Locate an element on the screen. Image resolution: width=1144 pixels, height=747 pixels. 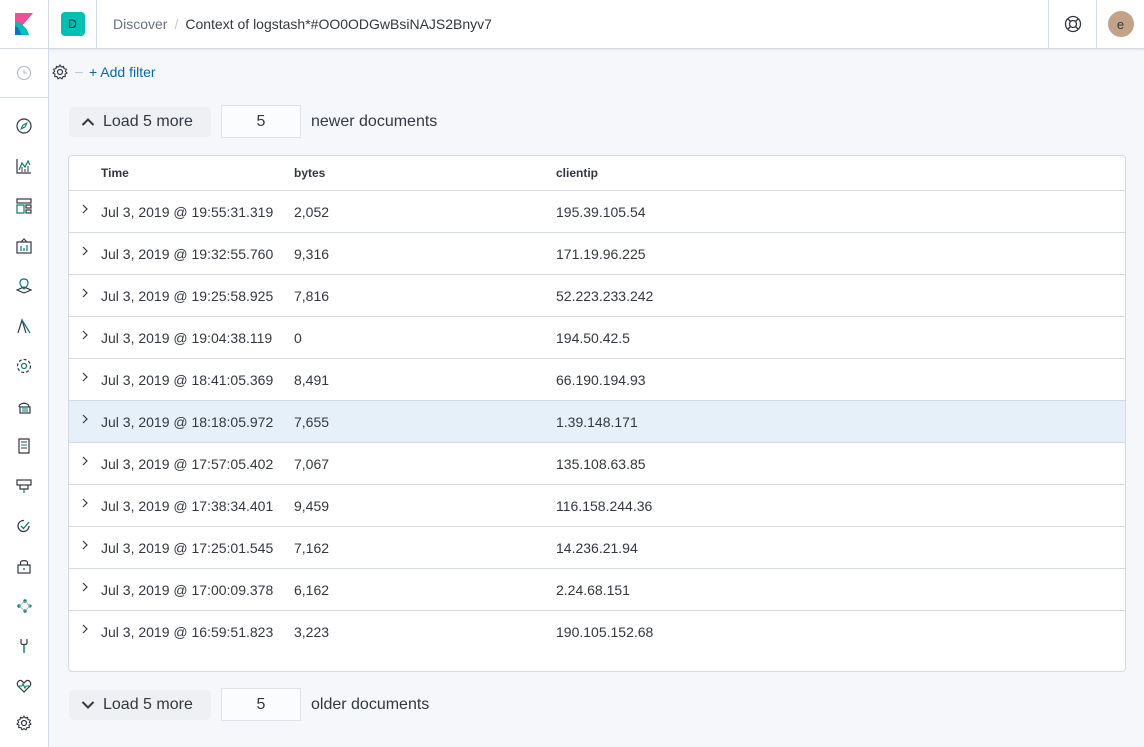
avatar: e is located at coordinates (1120, 24).